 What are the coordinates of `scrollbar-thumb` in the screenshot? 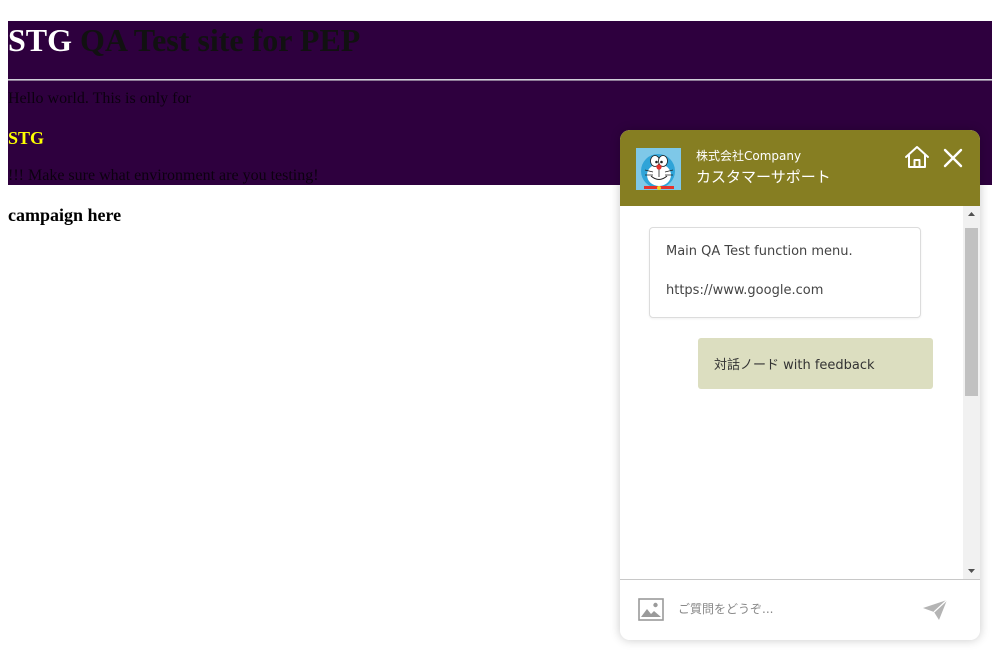 It's located at (971, 312).